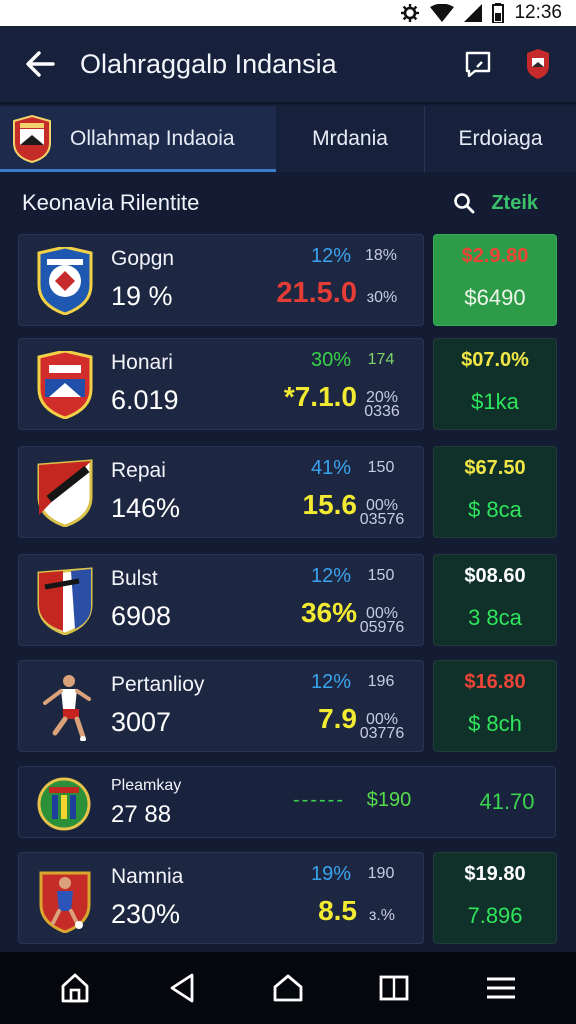 Image resolution: width=576 pixels, height=1024 pixels. I want to click on change-percent: 41%, so click(330, 468).